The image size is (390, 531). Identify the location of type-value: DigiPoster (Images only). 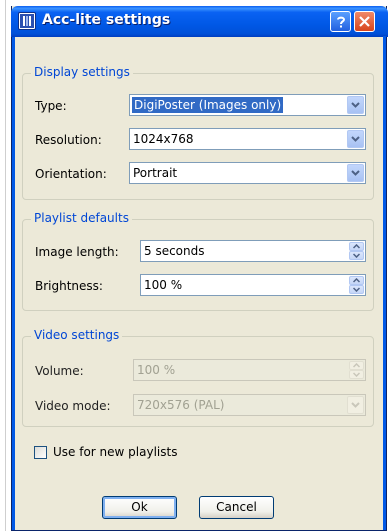
(208, 105).